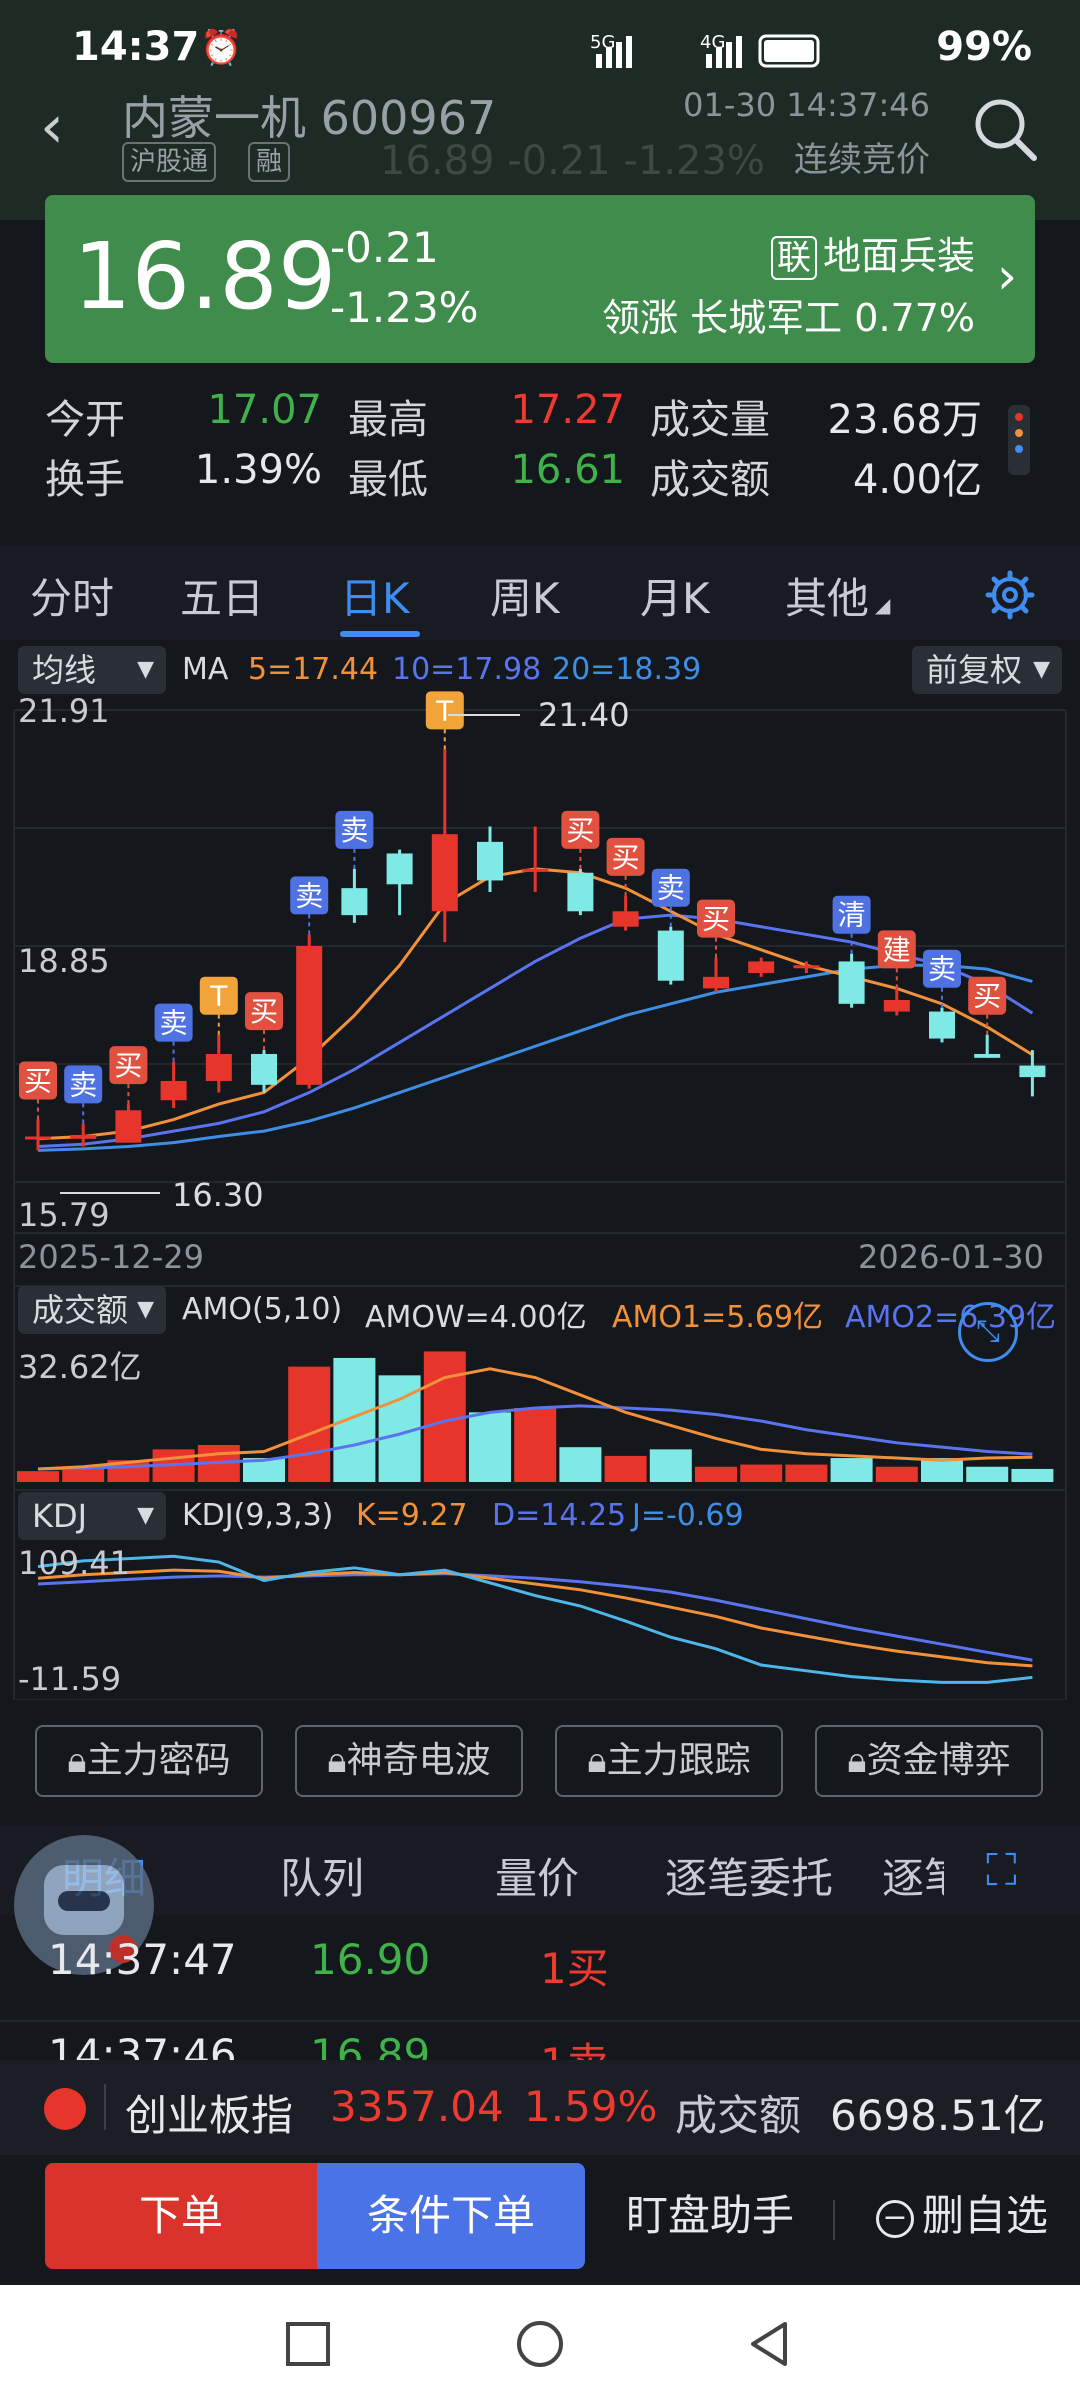  What do you see at coordinates (65, 2109) in the screenshot?
I see `index-logo-icon` at bounding box center [65, 2109].